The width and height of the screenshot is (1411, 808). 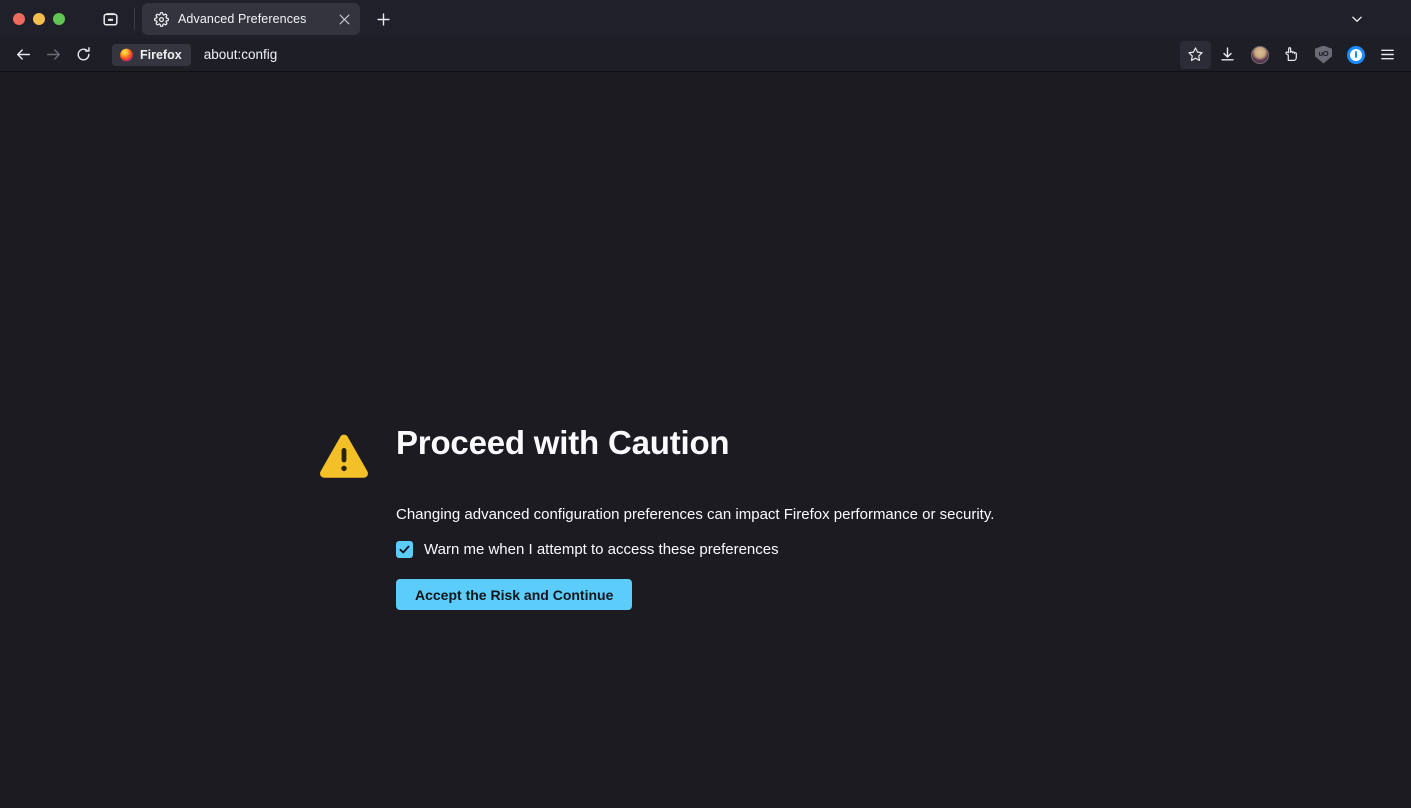 What do you see at coordinates (242, 19) in the screenshot?
I see `tab-title: Advanced Preferences` at bounding box center [242, 19].